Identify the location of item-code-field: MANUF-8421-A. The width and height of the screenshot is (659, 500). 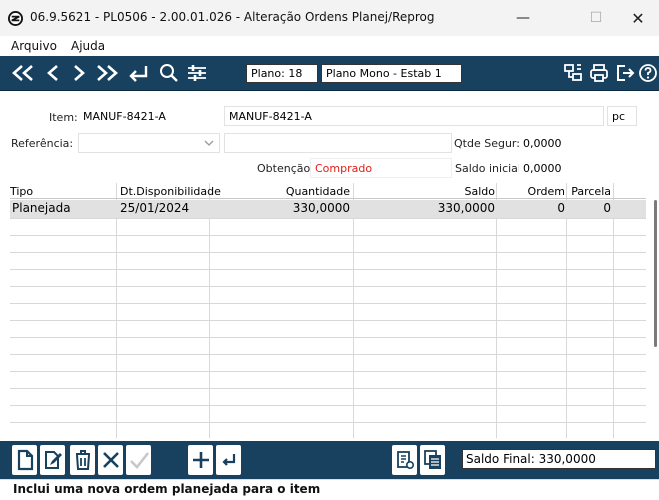
(149, 116).